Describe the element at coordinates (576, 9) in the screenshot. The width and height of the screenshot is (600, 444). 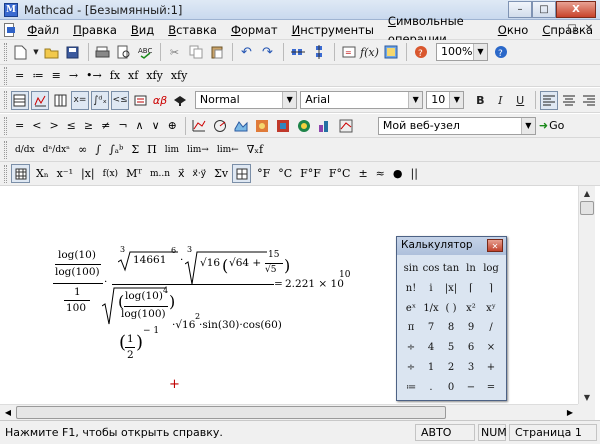
I see `close-button: X` at that location.